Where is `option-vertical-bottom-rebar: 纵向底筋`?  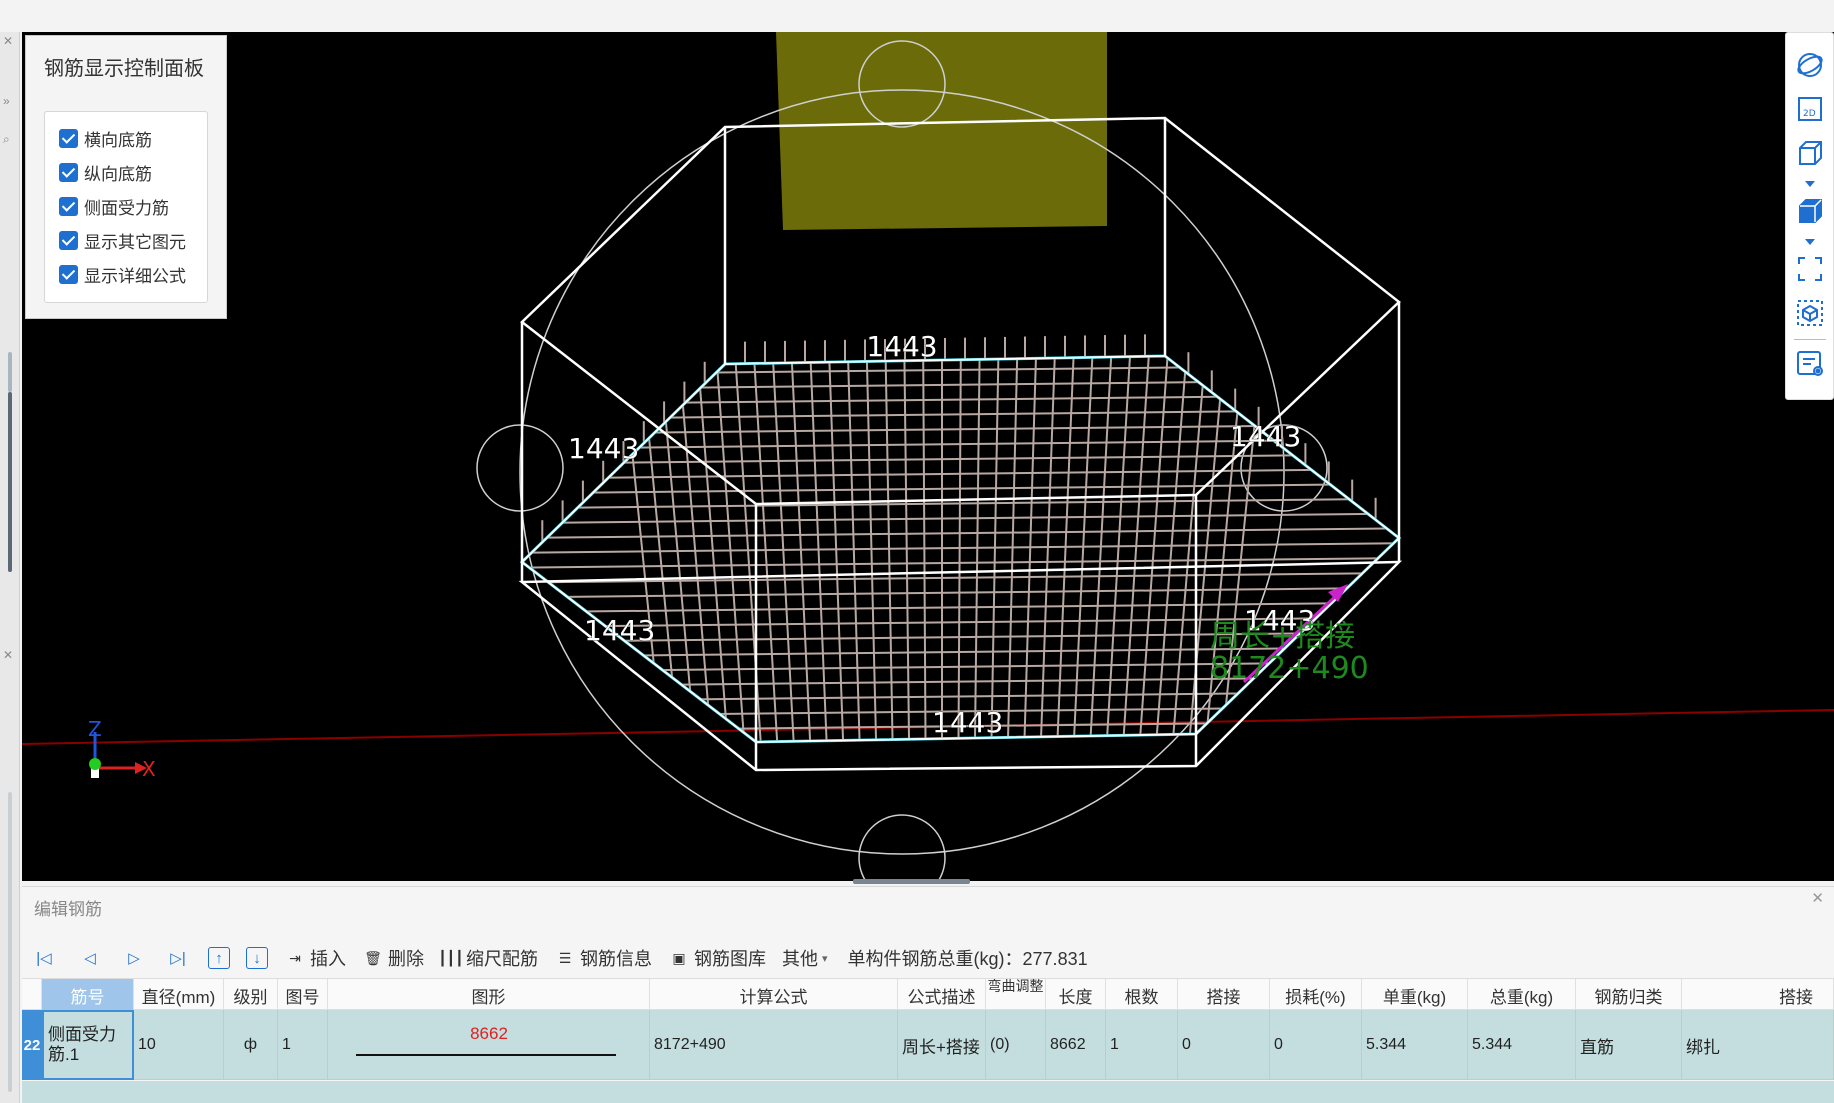
option-vertical-bottom-rebar: 纵向底筋 is located at coordinates (105, 172).